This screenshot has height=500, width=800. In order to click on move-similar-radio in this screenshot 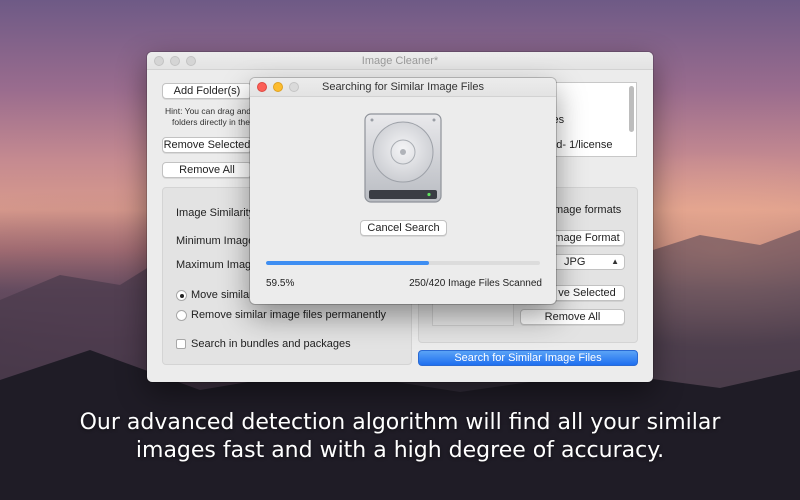, I will do `click(181, 295)`.